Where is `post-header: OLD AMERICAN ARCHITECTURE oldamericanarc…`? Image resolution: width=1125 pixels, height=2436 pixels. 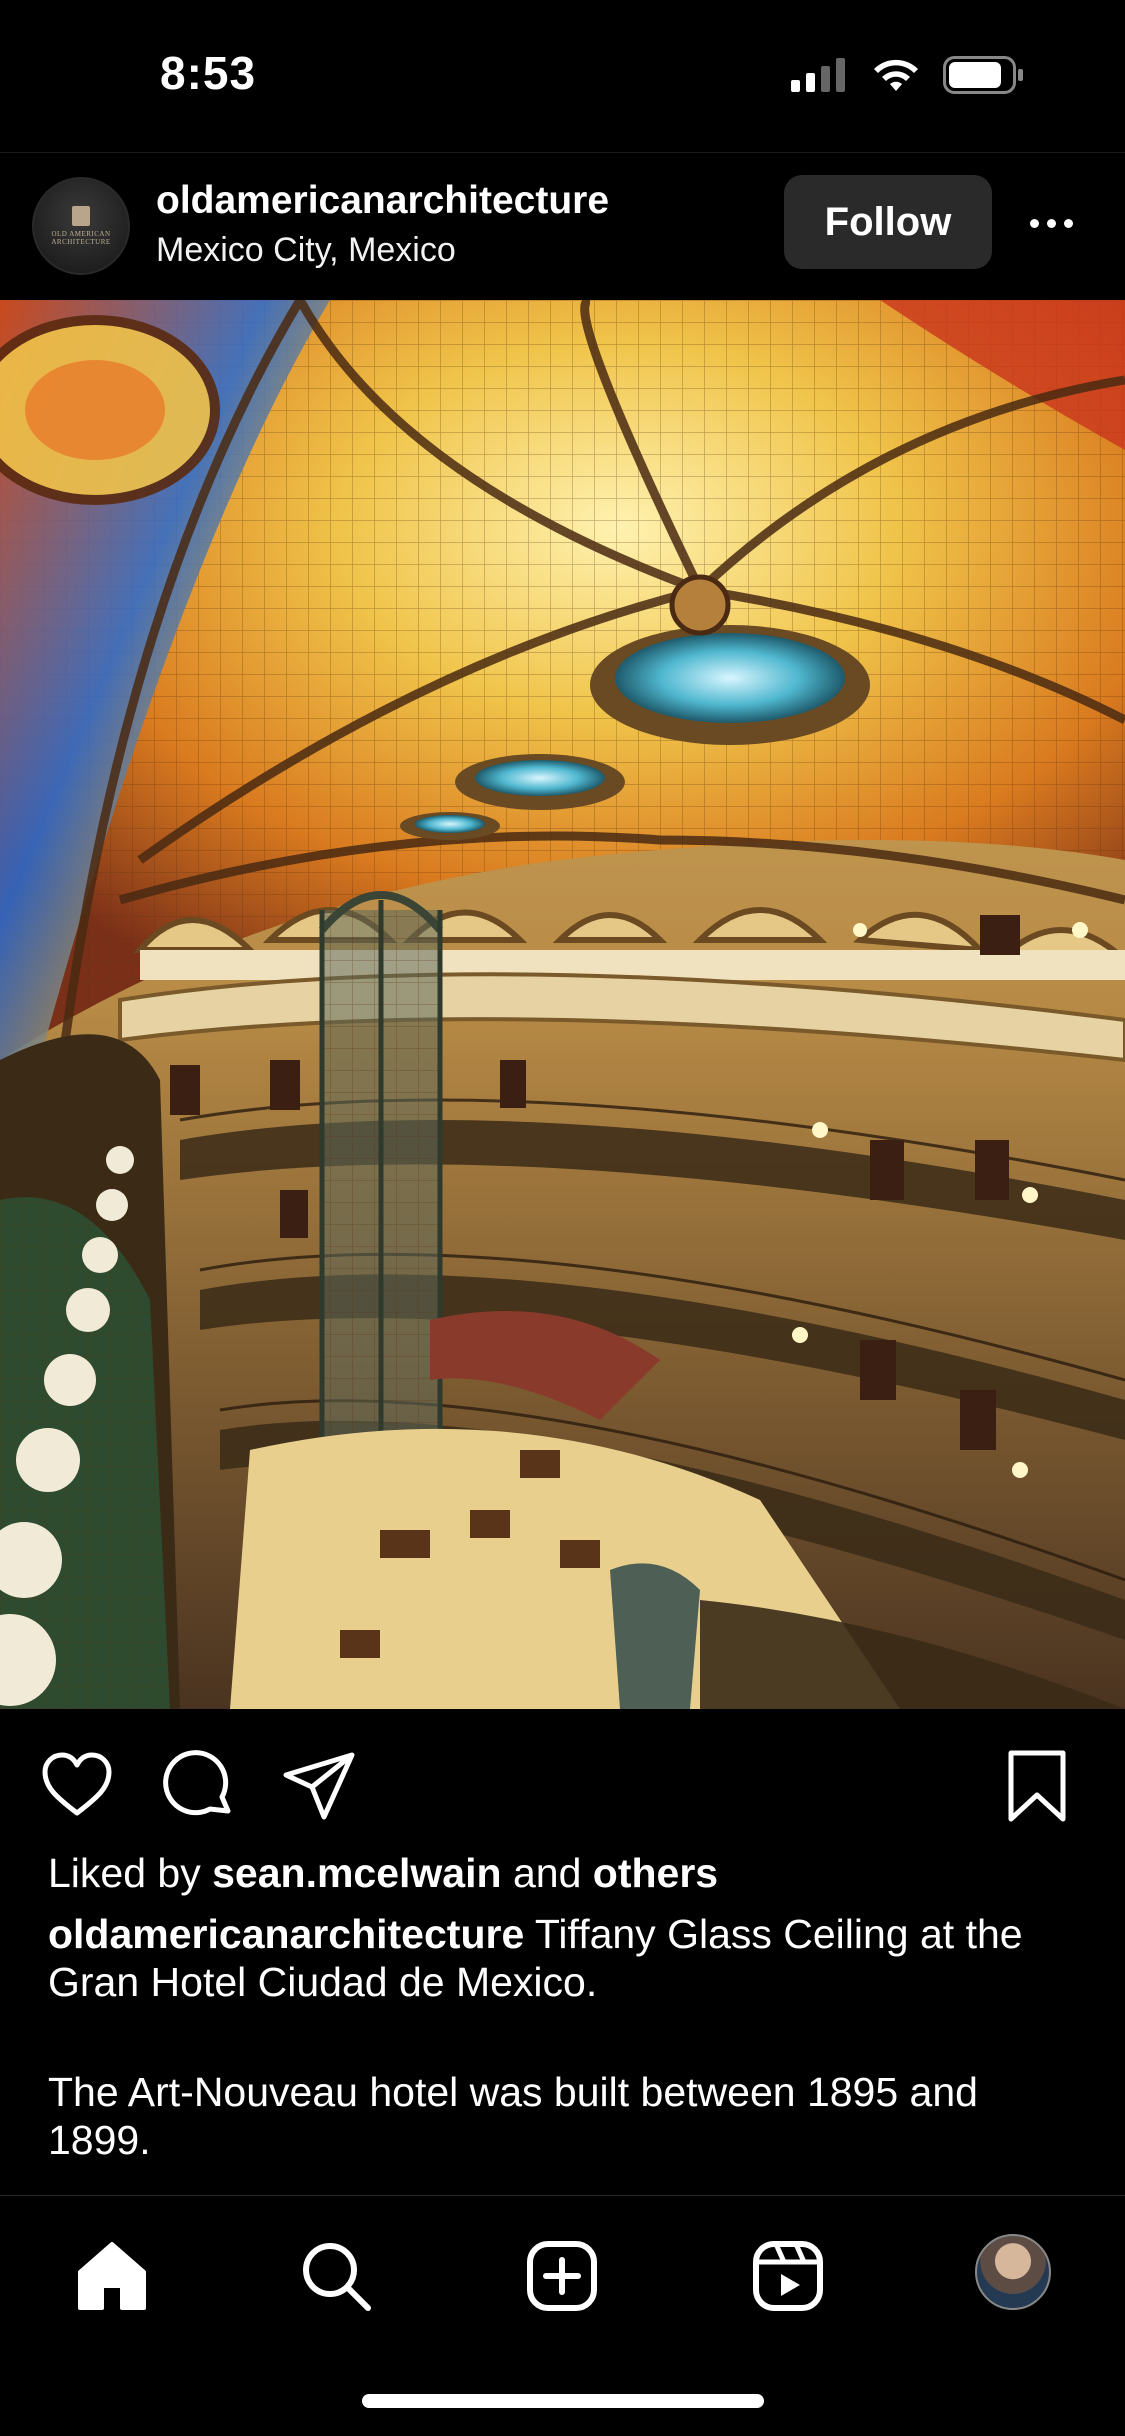 post-header: OLD AMERICAN ARCHITECTURE oldamericanarc… is located at coordinates (562, 226).